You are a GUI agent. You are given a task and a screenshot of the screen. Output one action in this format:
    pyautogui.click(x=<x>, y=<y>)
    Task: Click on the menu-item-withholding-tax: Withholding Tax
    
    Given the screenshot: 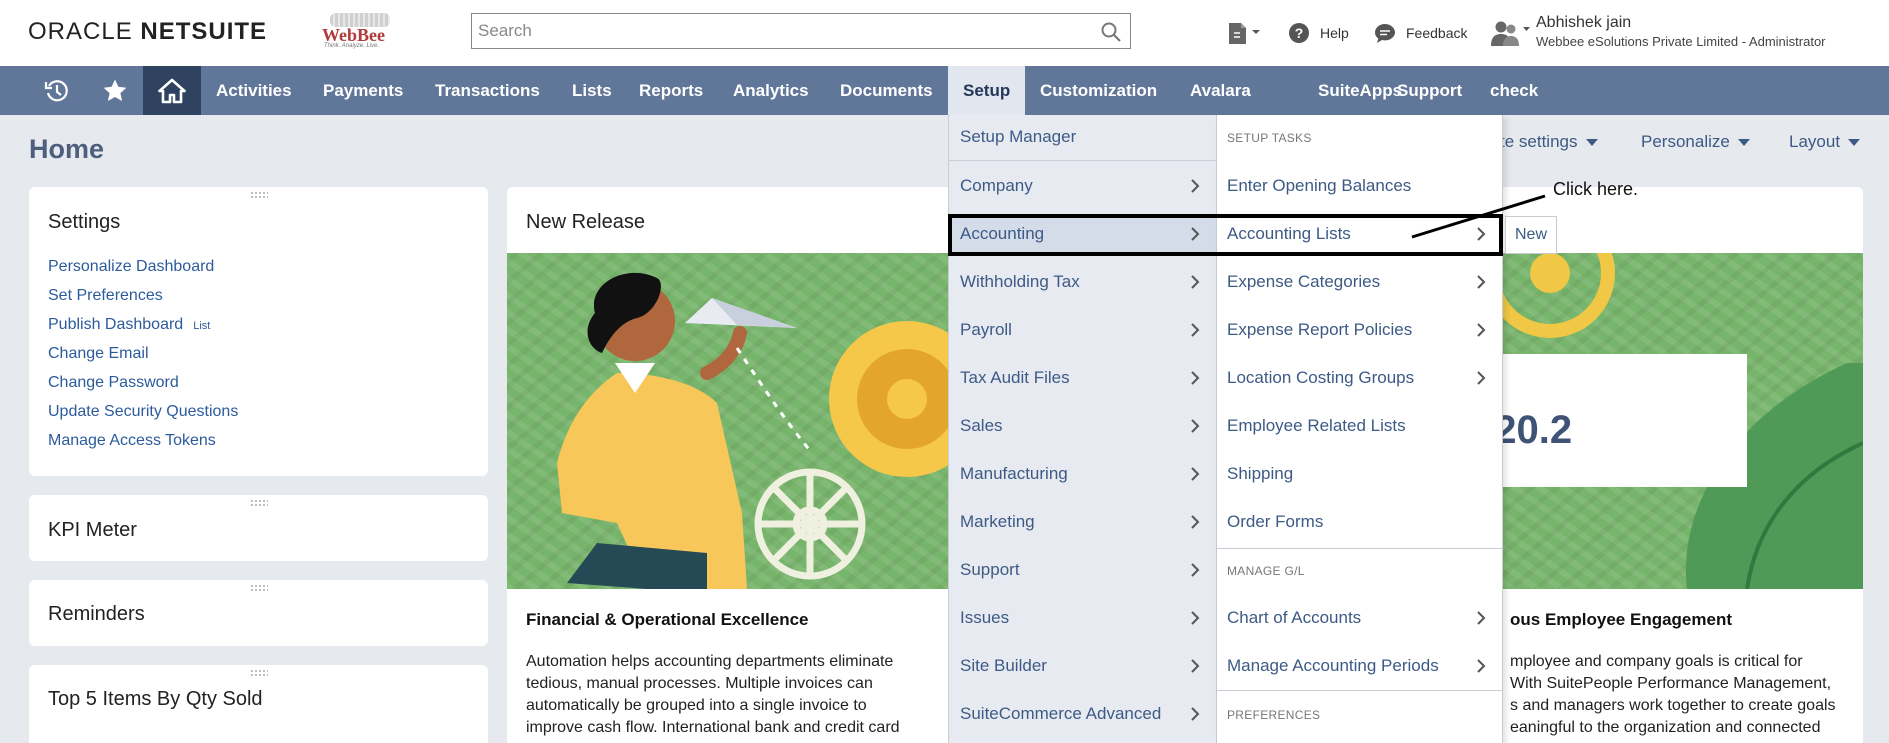 What is the action you would take?
    pyautogui.click(x=1082, y=282)
    